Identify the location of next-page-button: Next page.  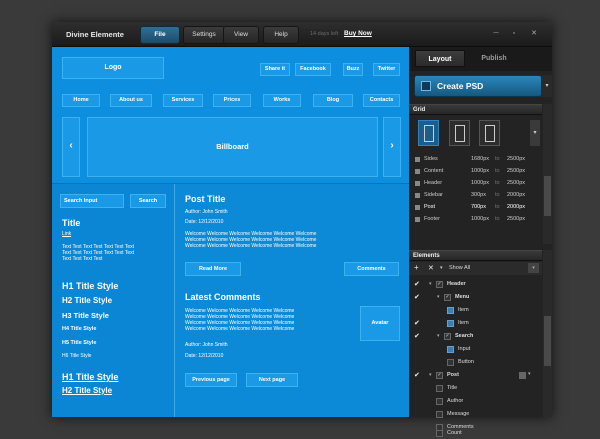
(272, 380).